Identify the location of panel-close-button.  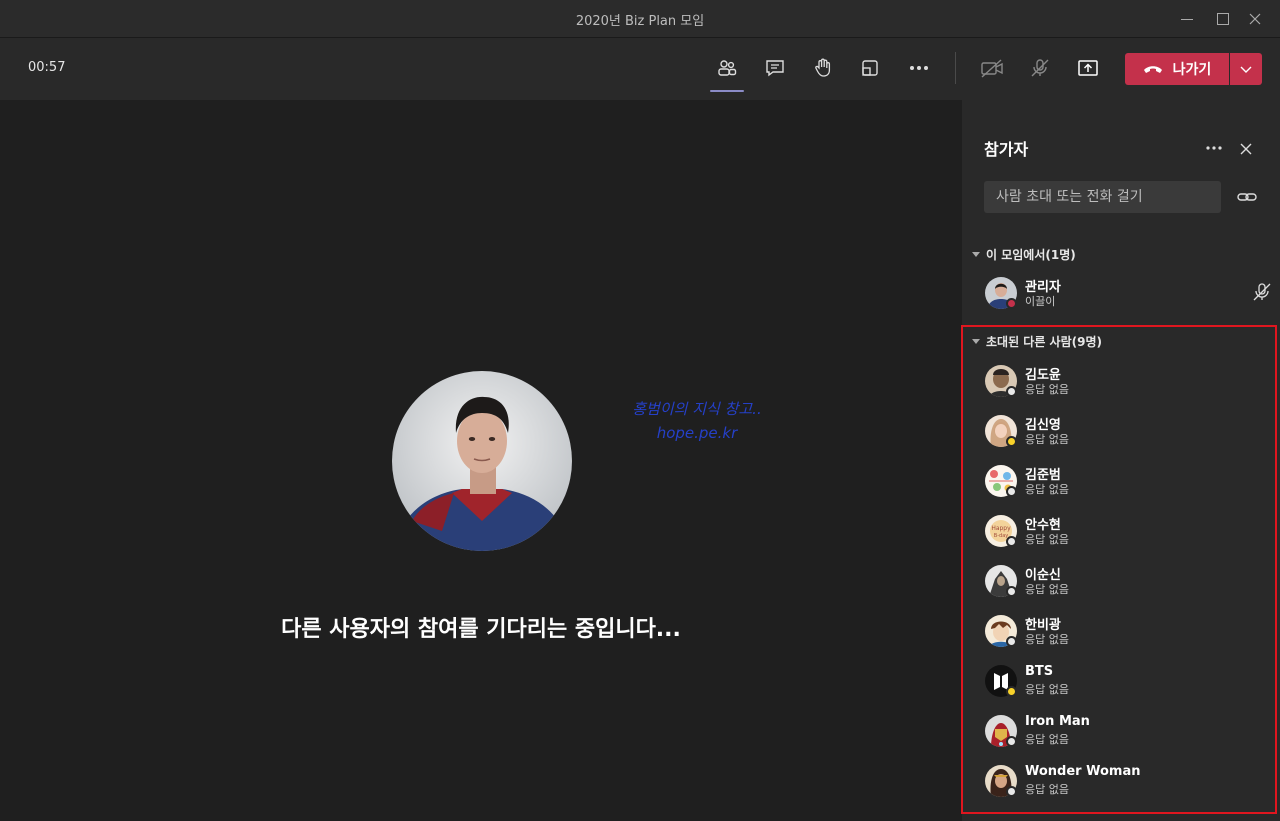
(1246, 149).